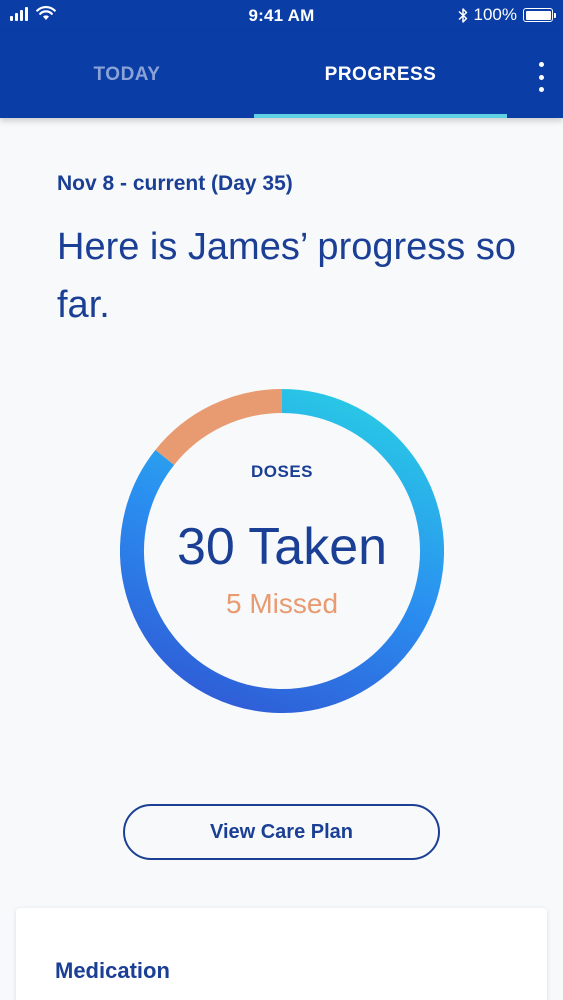 This screenshot has height=1000, width=563. What do you see at coordinates (462, 15) in the screenshot?
I see `bluetooth-icon` at bounding box center [462, 15].